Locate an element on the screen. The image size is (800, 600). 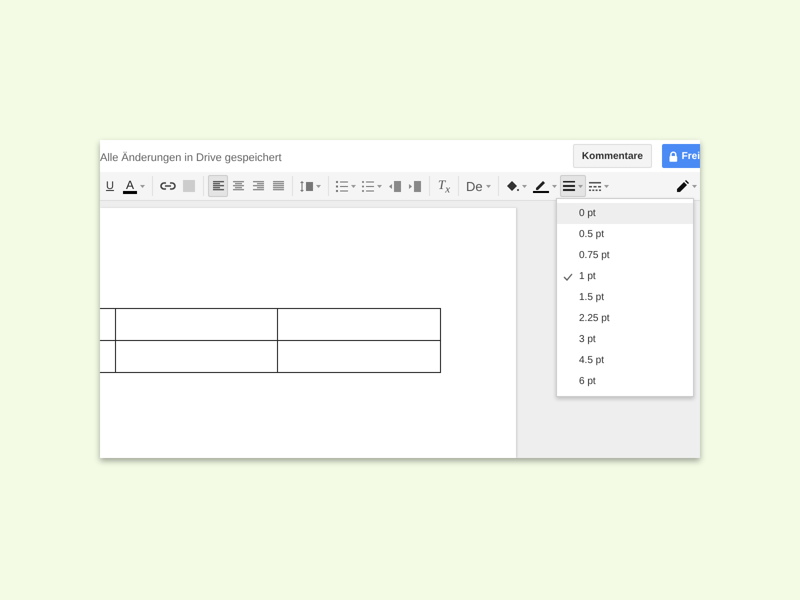
menu-item: 2.25 pt is located at coordinates (625, 318).